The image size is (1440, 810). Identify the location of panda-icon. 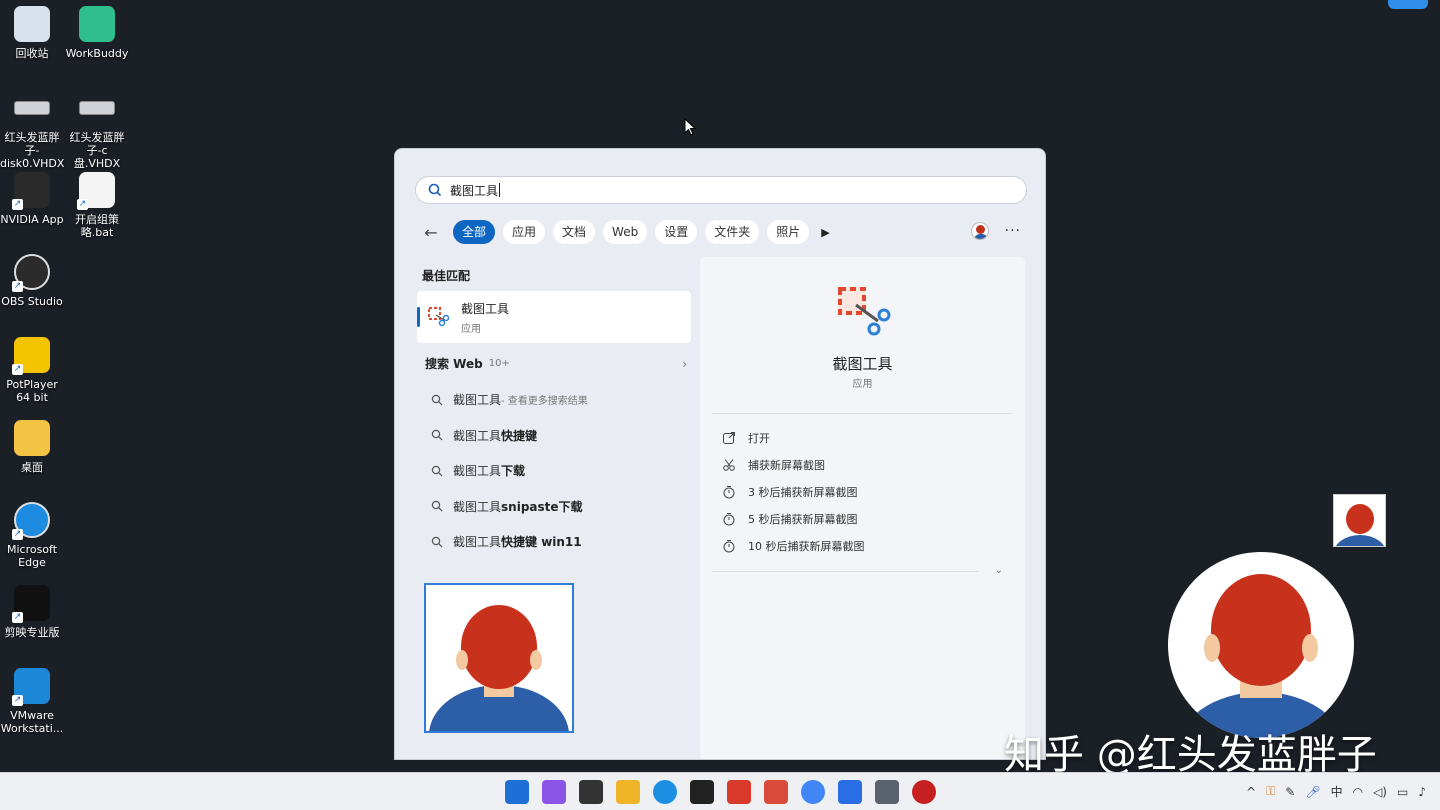
(702, 792).